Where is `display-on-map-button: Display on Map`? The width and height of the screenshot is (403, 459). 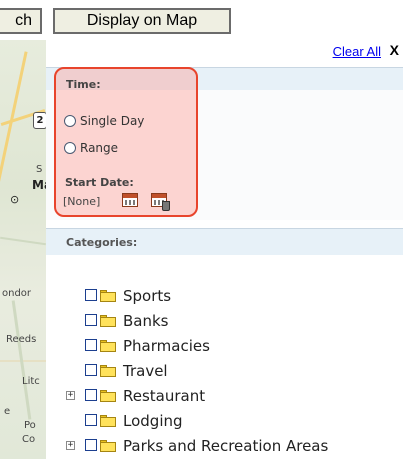 display-on-map-button: Display on Map is located at coordinates (142, 21).